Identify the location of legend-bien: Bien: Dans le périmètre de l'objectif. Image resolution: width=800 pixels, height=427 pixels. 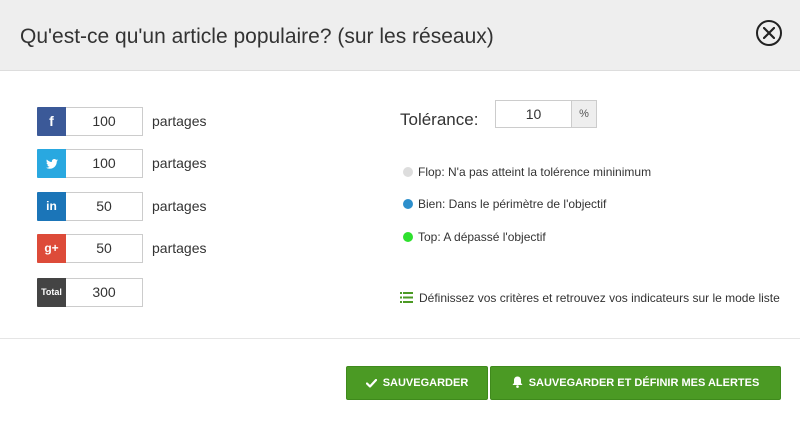
(504, 204).